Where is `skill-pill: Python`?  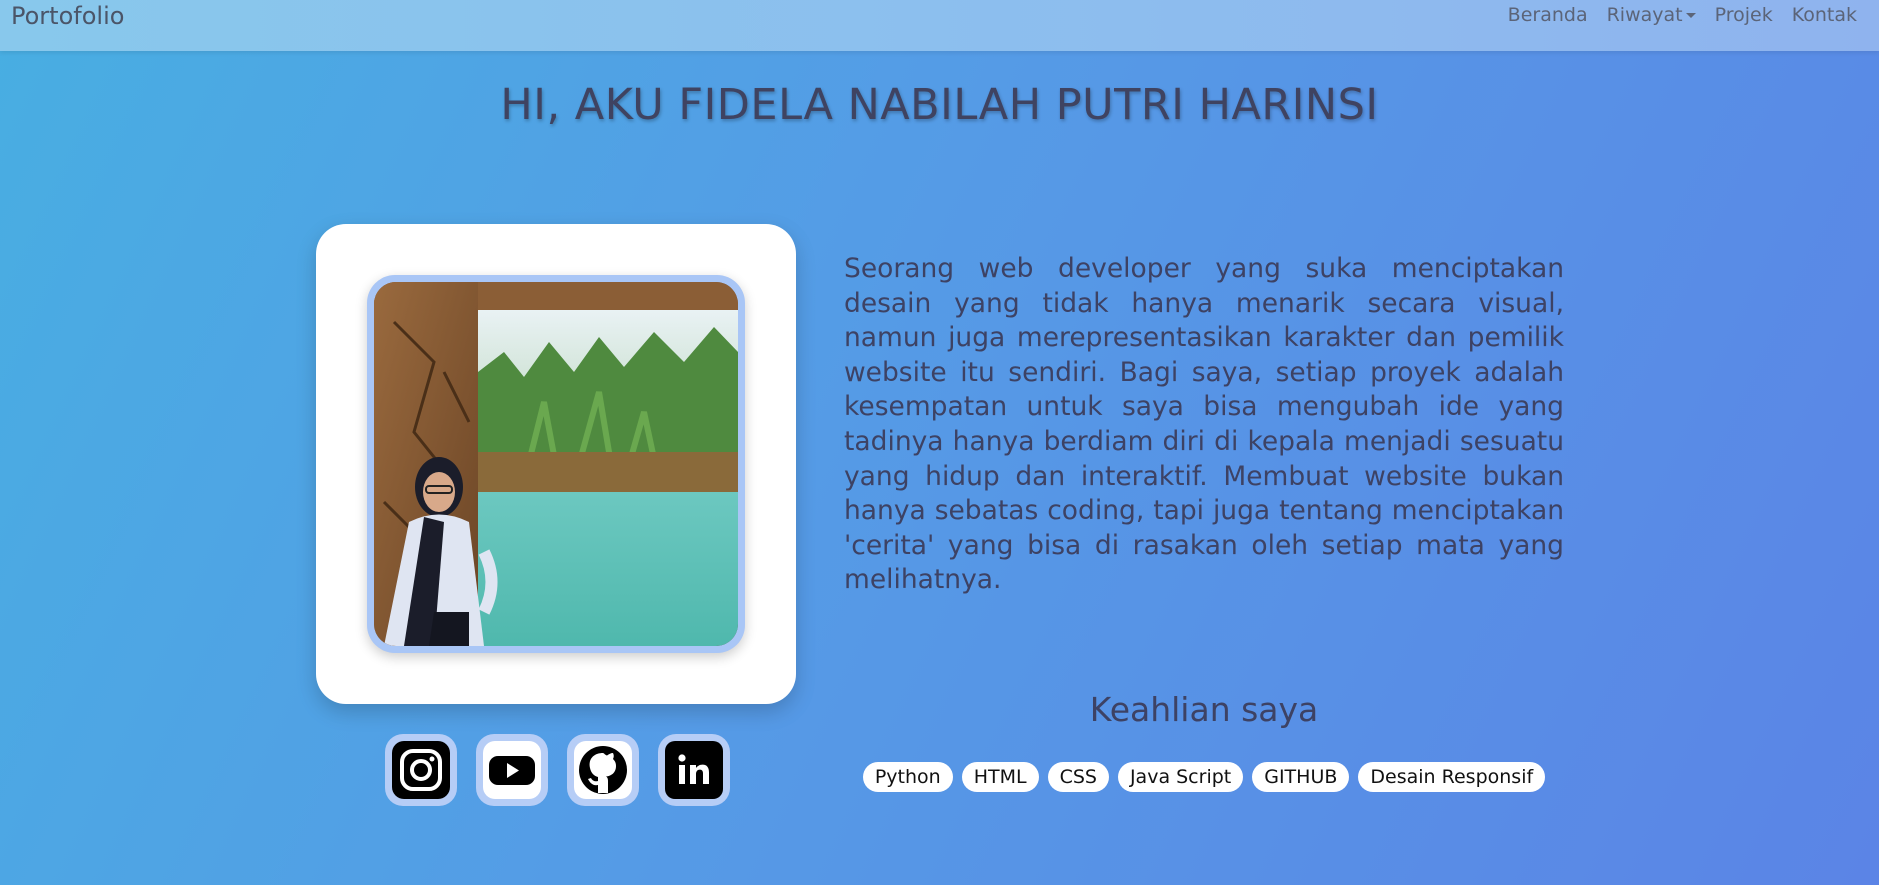 skill-pill: Python is located at coordinates (907, 777).